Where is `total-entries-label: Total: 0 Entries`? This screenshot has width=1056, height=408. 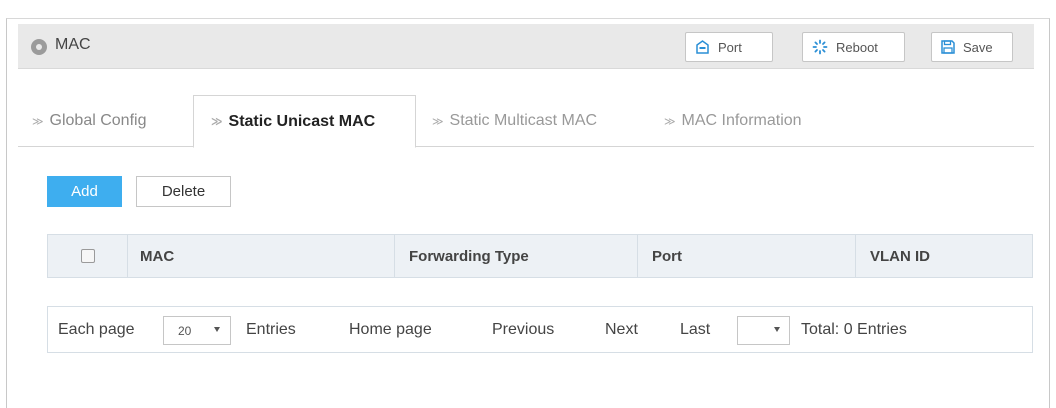
total-entries-label: Total: 0 Entries is located at coordinates (854, 329).